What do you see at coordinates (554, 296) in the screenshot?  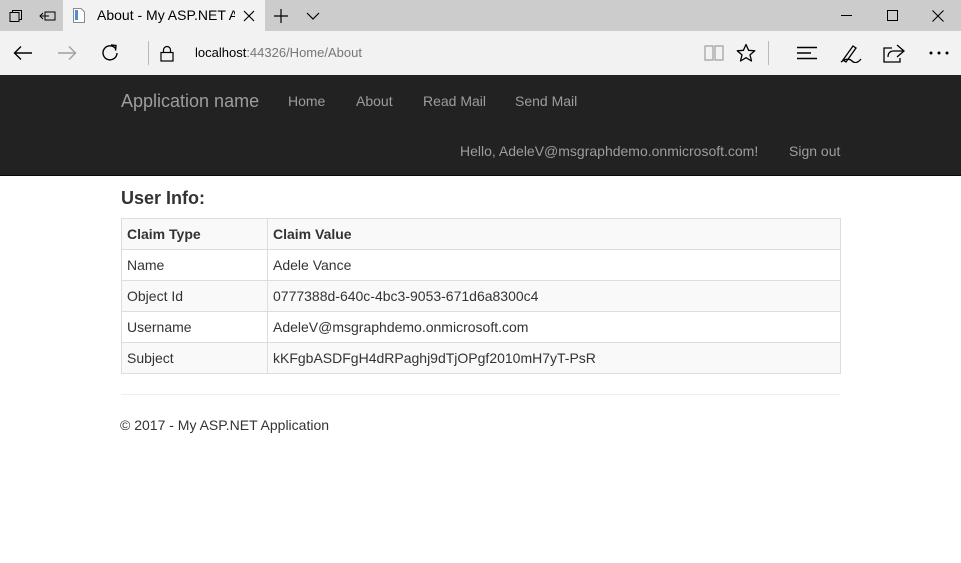 I see `claim-value-cell: 0777388d-640c-4bc3-9053-671d6a8300c4` at bounding box center [554, 296].